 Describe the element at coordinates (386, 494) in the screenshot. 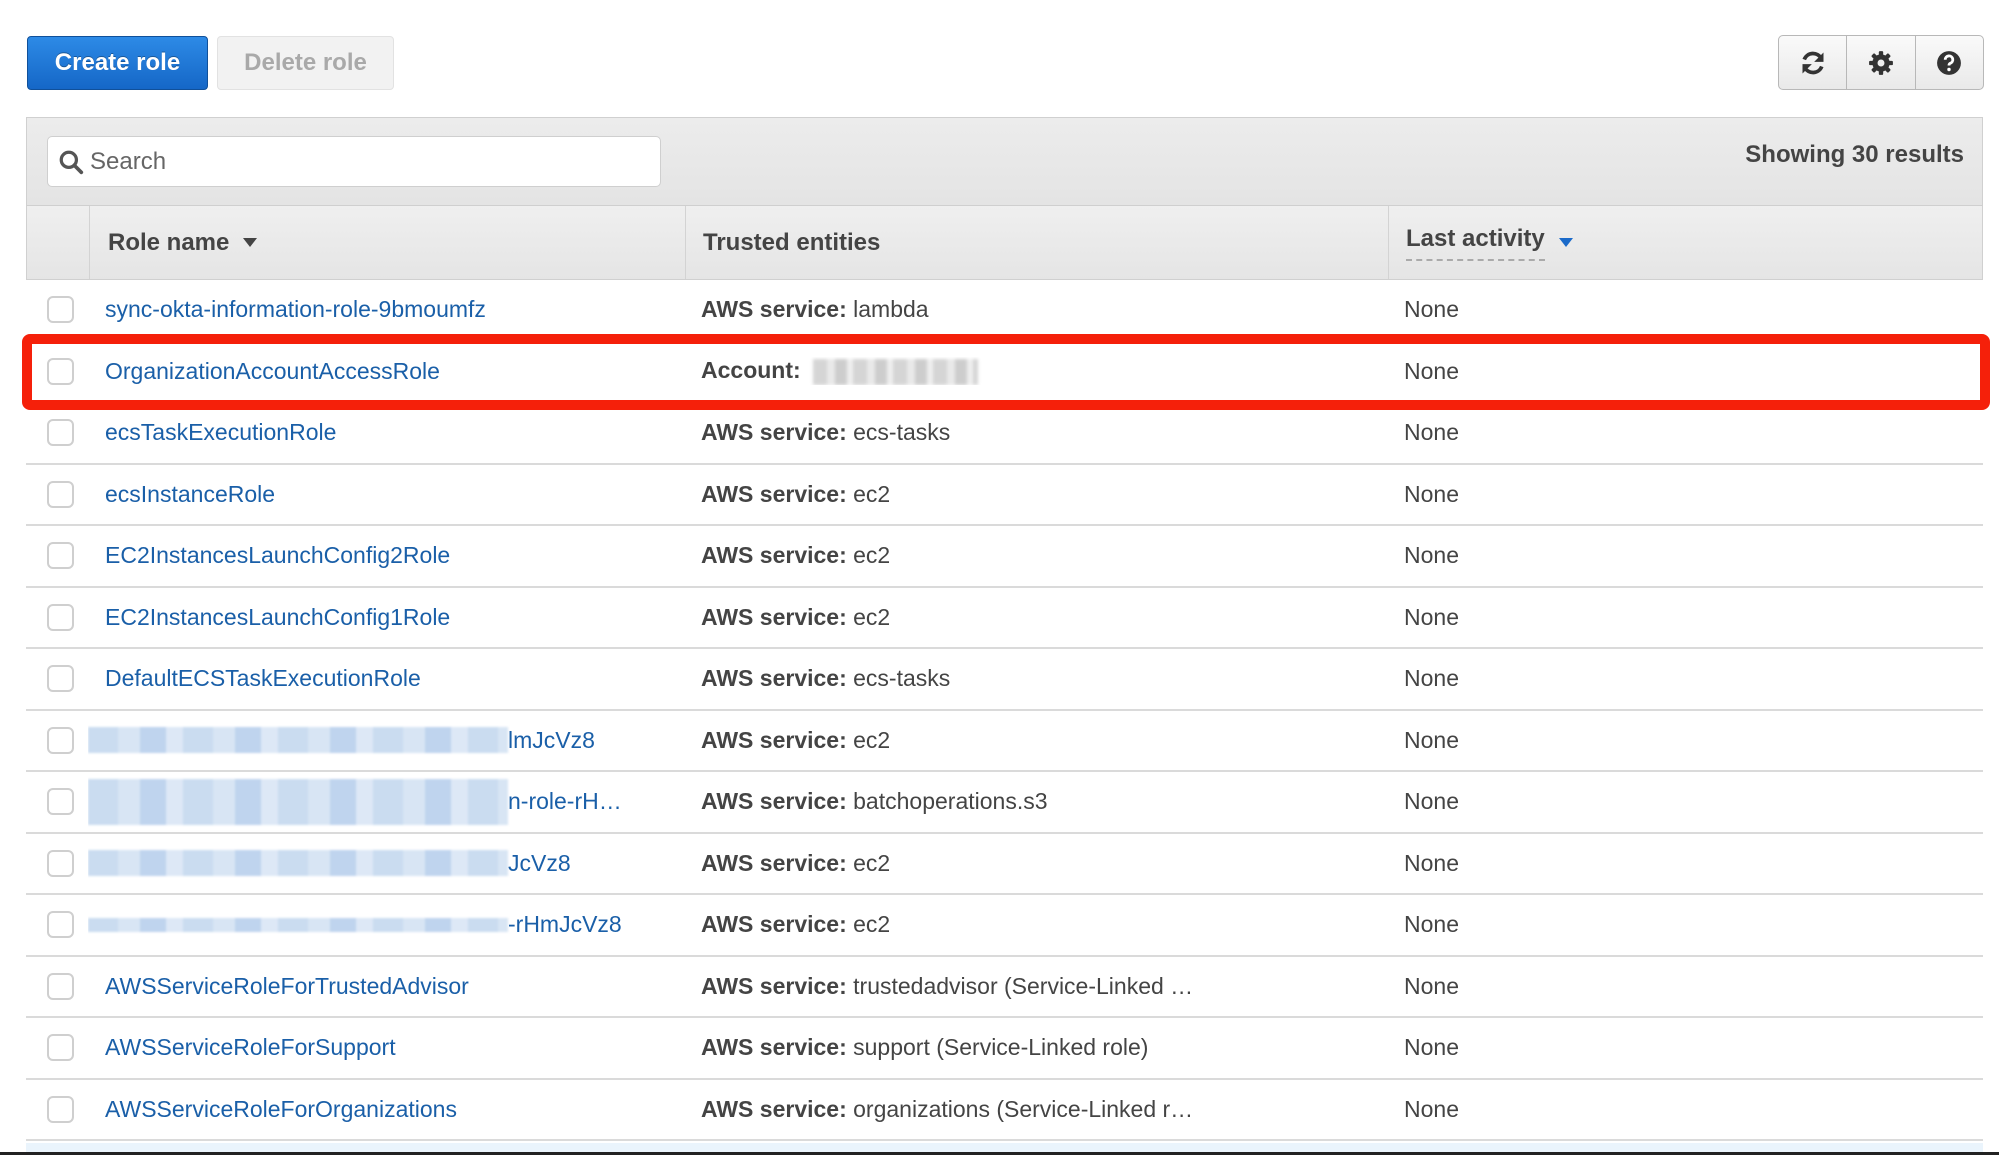

I see `role-name-link: ecsInstanceRole` at that location.